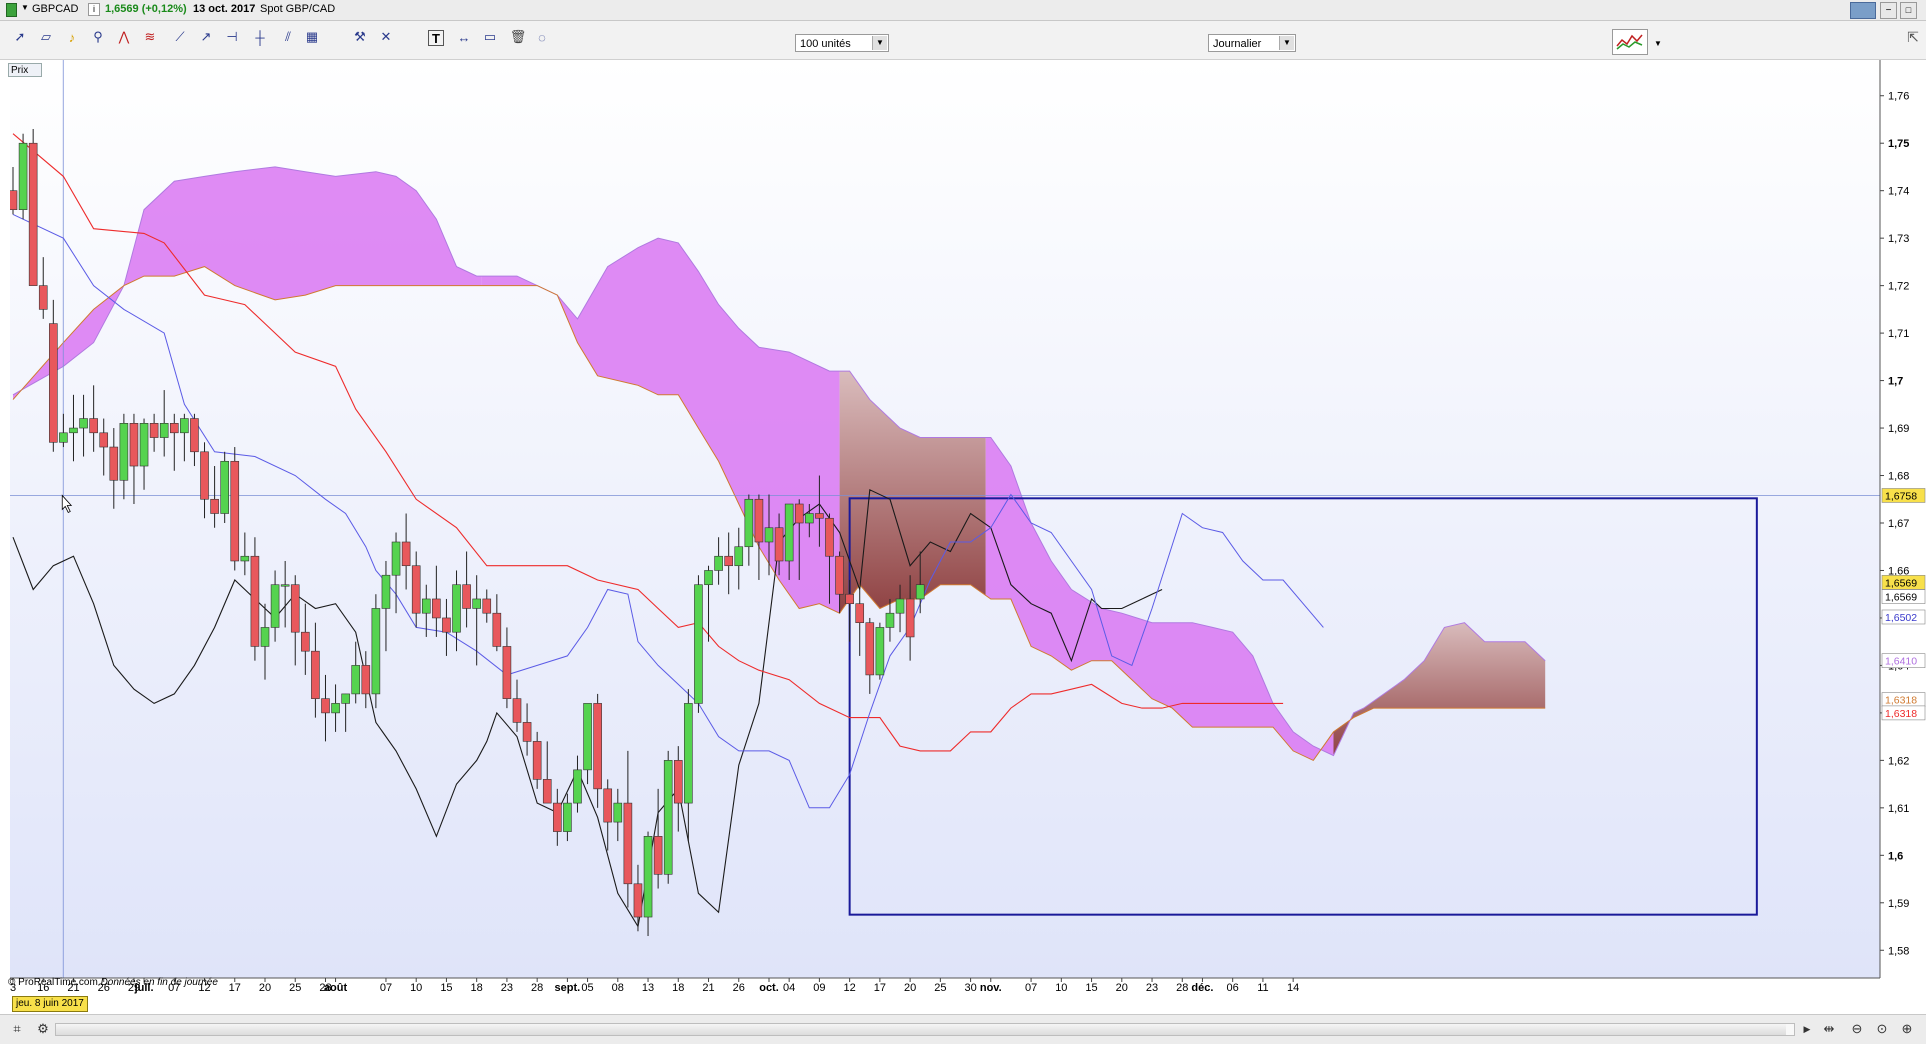  What do you see at coordinates (94, 9) in the screenshot?
I see `info-icon: i` at bounding box center [94, 9].